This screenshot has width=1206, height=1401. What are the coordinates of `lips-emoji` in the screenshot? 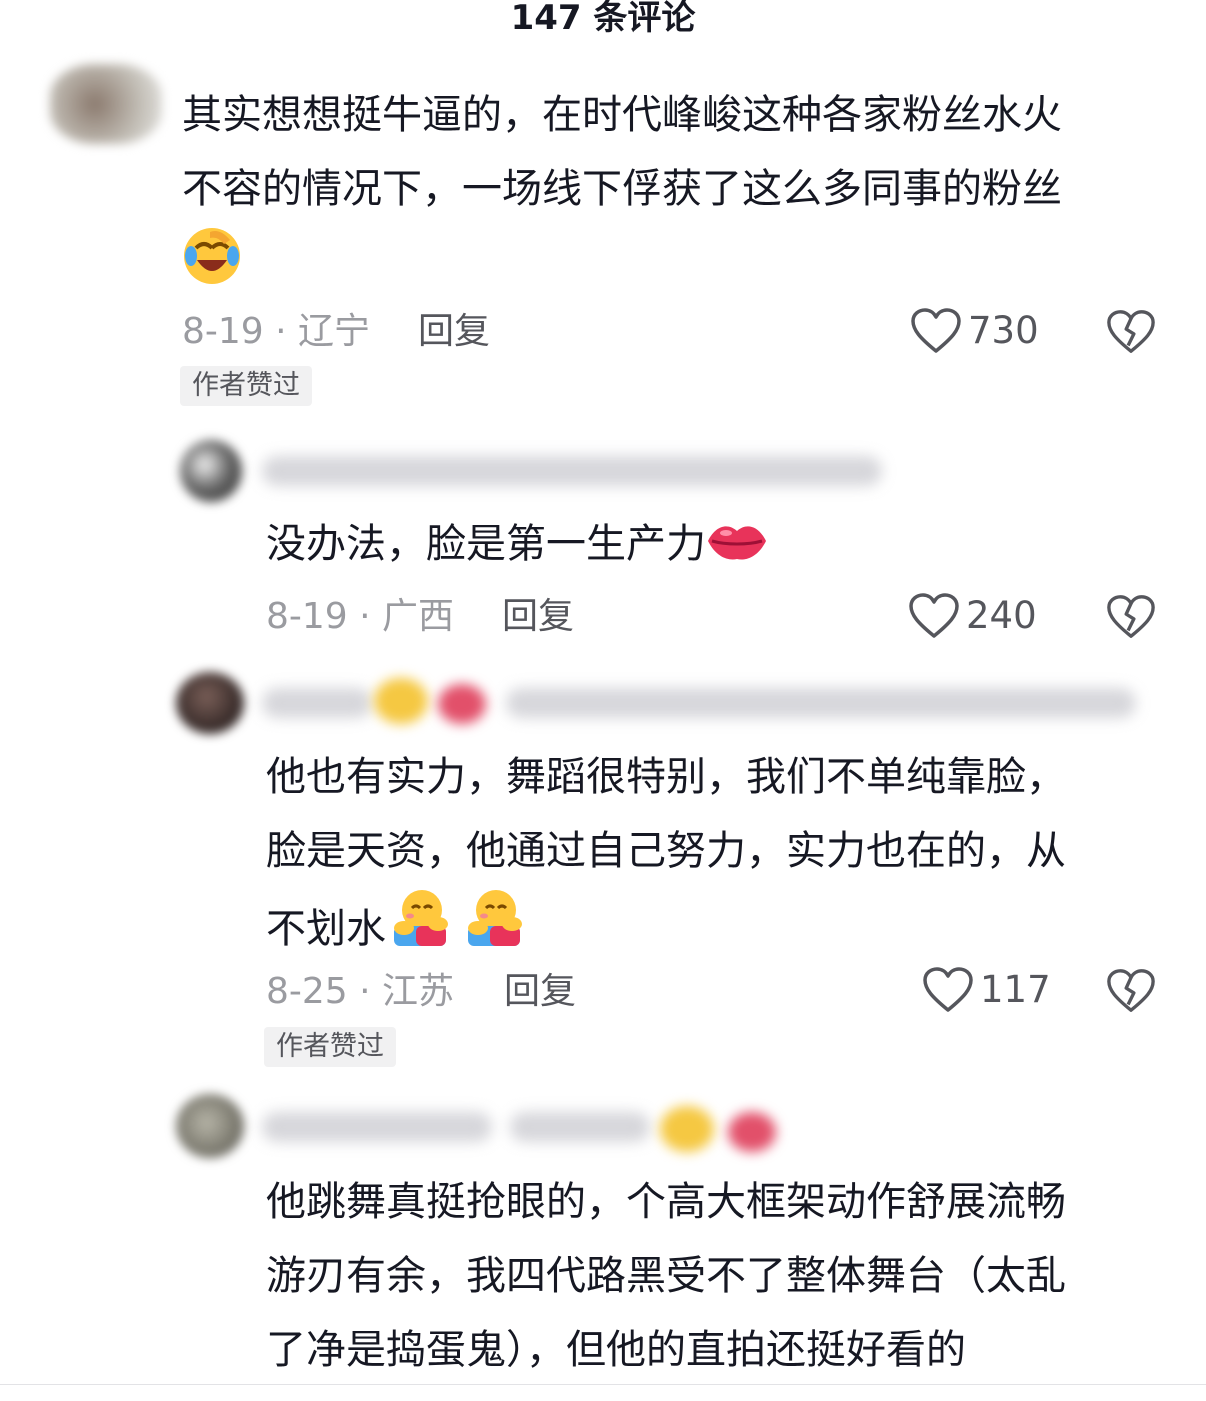 It's located at (737, 550).